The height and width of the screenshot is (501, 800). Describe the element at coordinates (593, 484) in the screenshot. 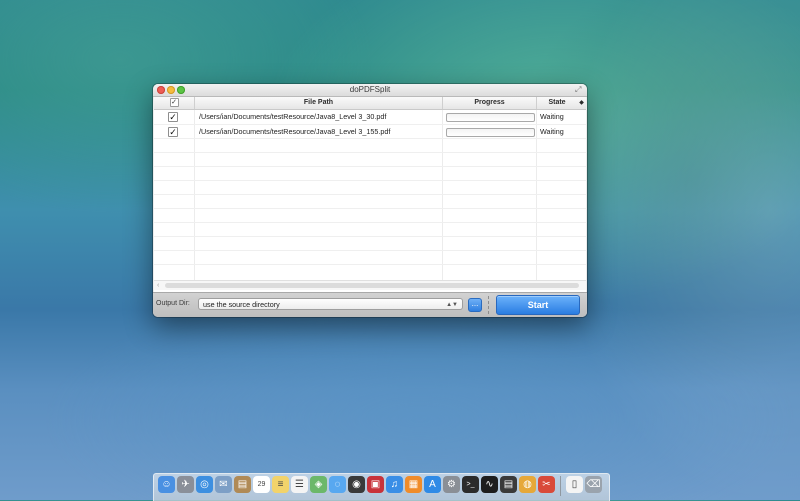

I see `trash-icon: ⌫` at that location.